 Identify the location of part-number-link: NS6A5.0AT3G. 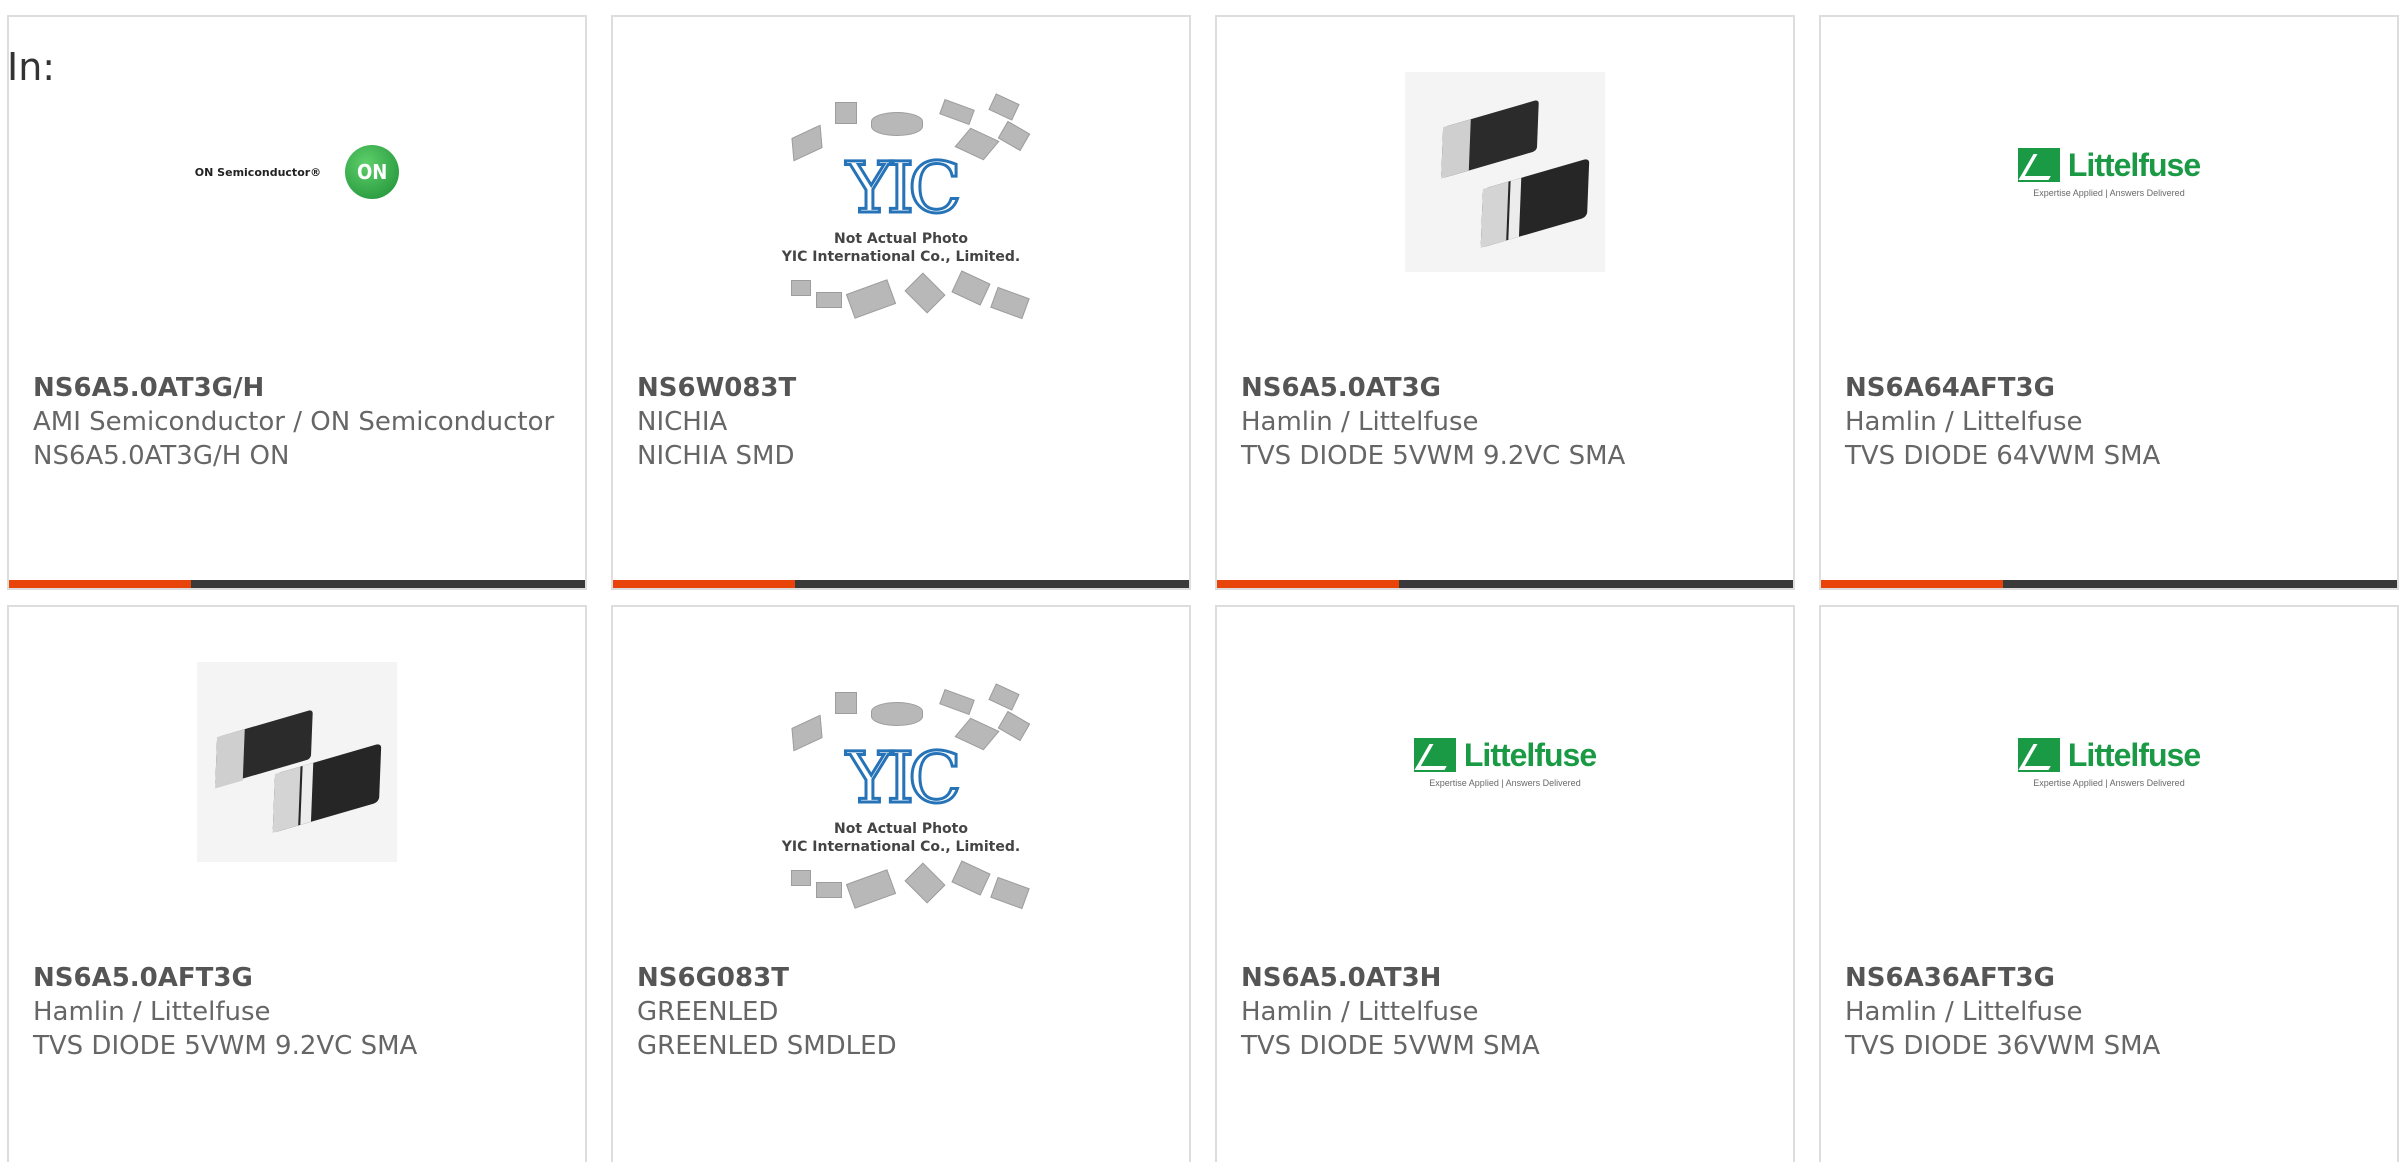
(1507, 388).